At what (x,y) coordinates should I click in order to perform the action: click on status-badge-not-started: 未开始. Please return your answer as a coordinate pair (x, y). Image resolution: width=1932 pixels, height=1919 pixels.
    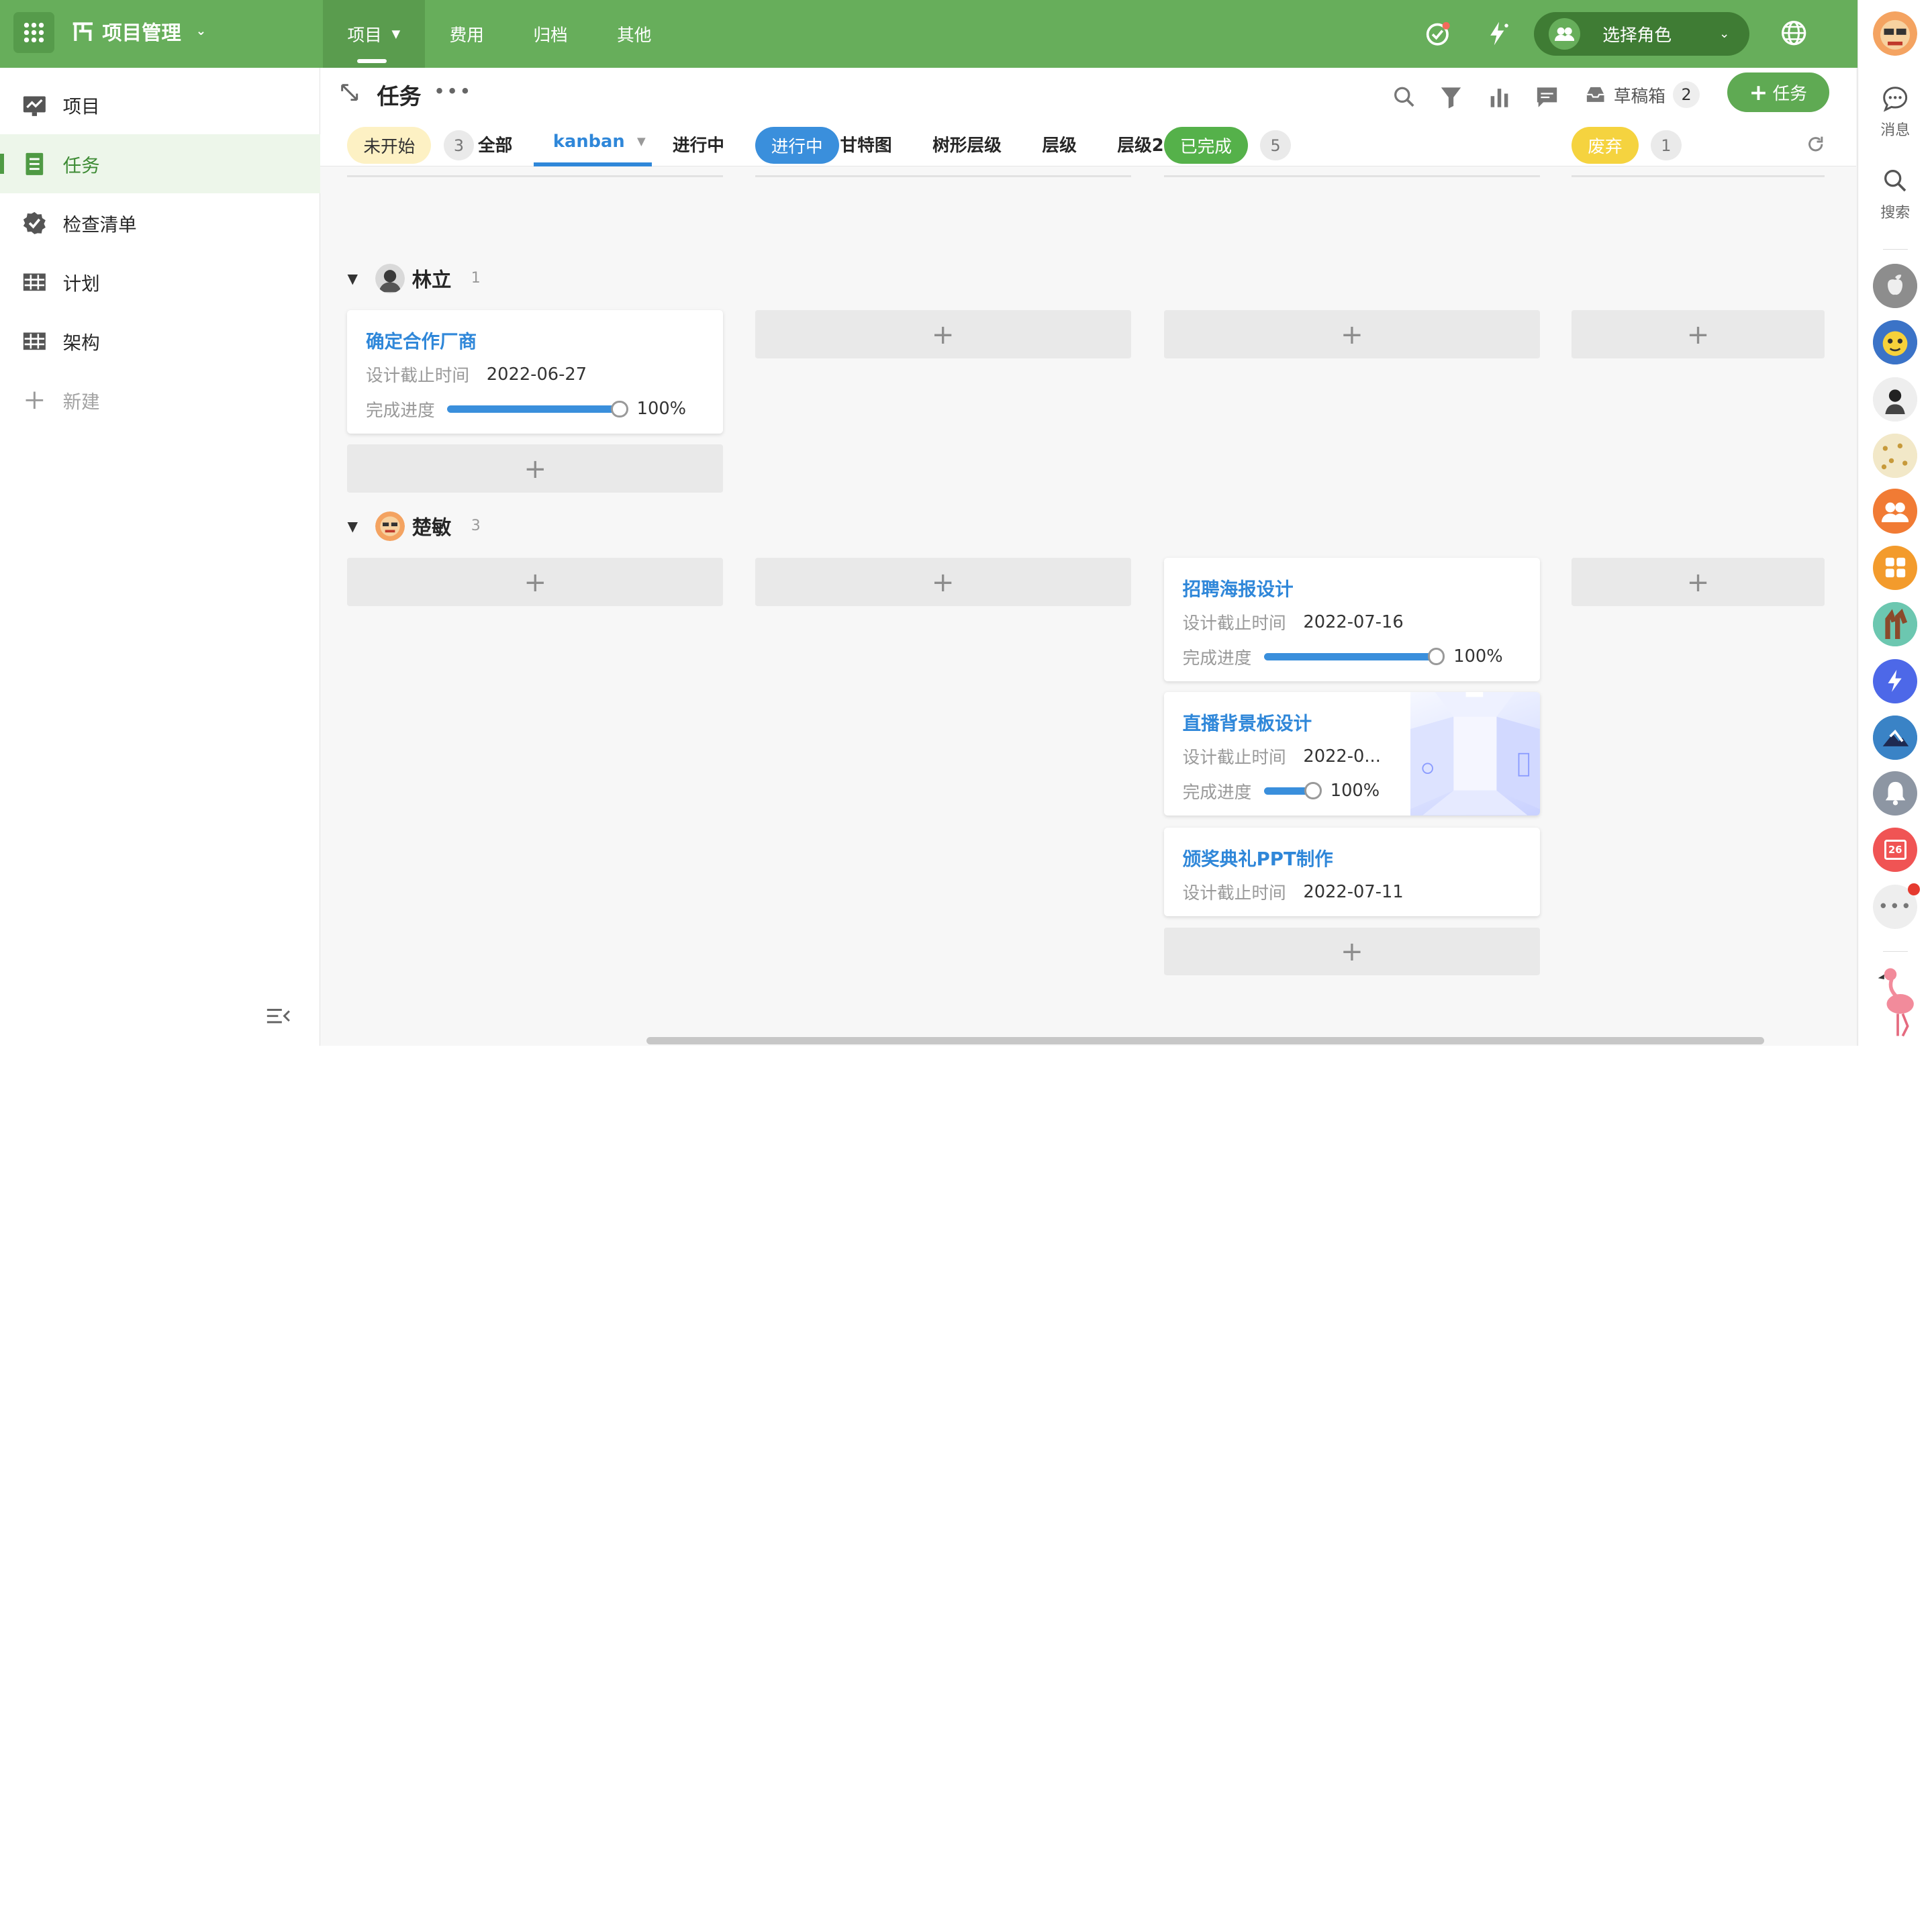
    Looking at the image, I should click on (389, 145).